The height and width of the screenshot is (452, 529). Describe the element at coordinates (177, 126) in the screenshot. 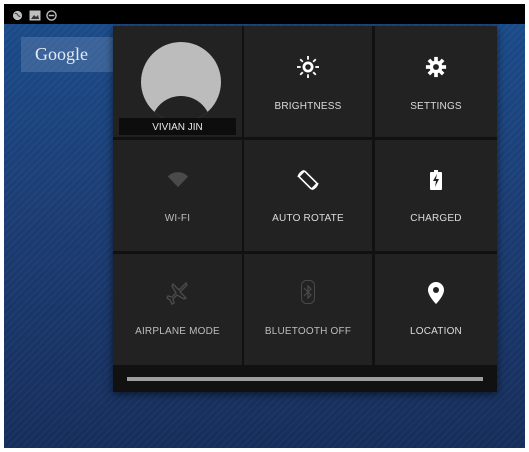

I see `user-name: VIVIAN JIN` at that location.